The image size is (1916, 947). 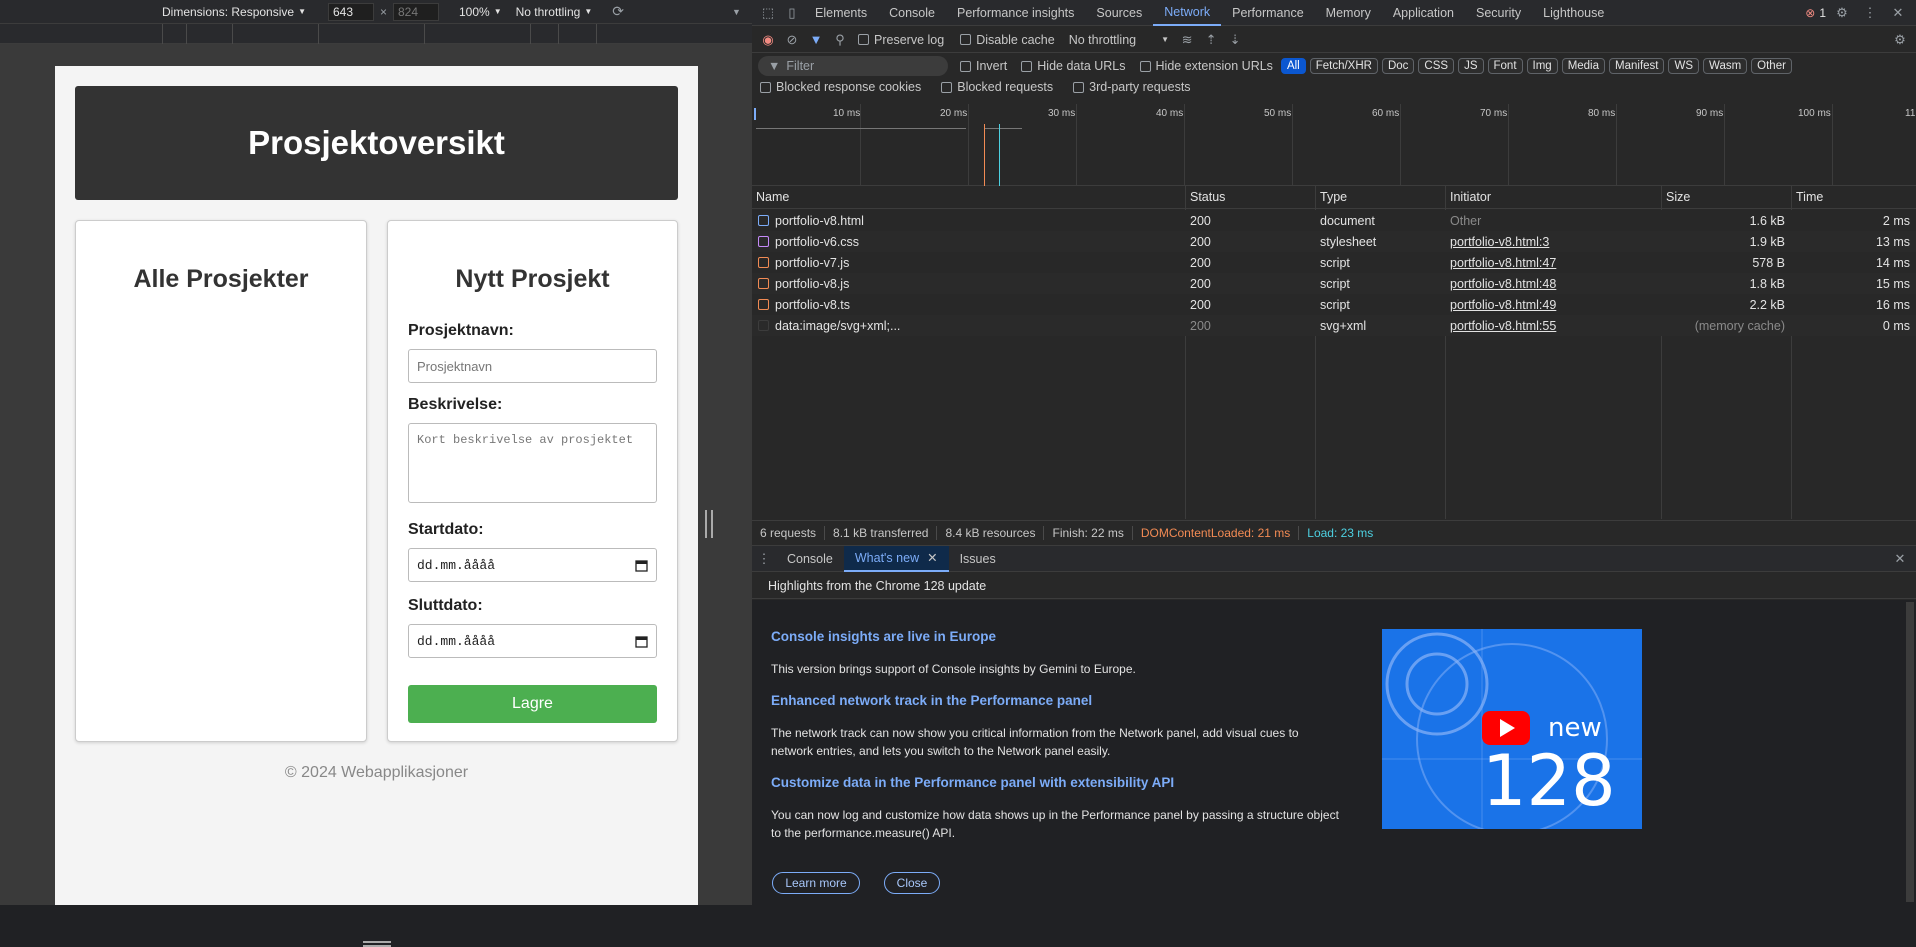 I want to click on chip-ws: WS, so click(x=1684, y=66).